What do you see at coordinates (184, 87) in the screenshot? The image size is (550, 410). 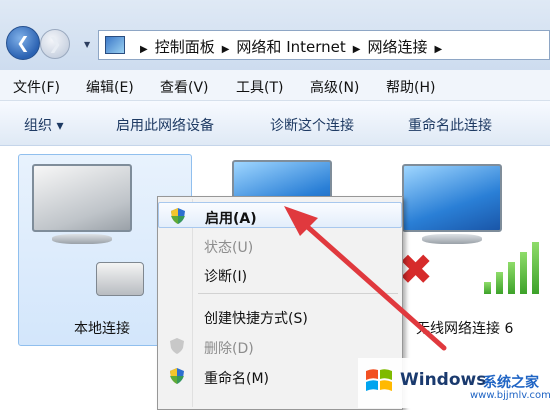 I see `menu-view: 查看(V)` at bounding box center [184, 87].